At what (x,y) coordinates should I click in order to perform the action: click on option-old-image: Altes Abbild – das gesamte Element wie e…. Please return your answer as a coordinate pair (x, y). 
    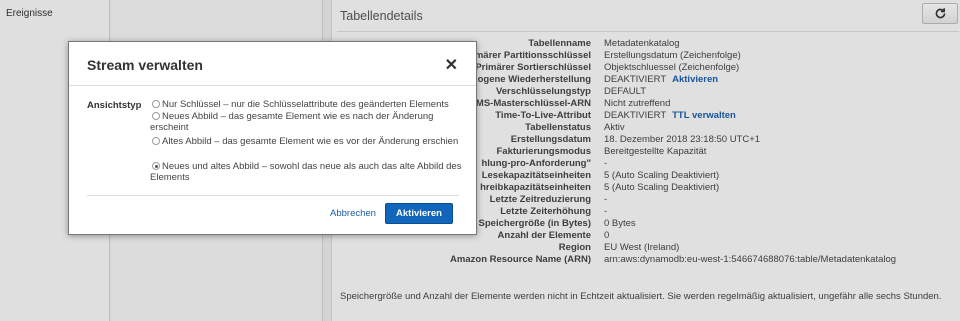
    Looking at the image, I should click on (307, 141).